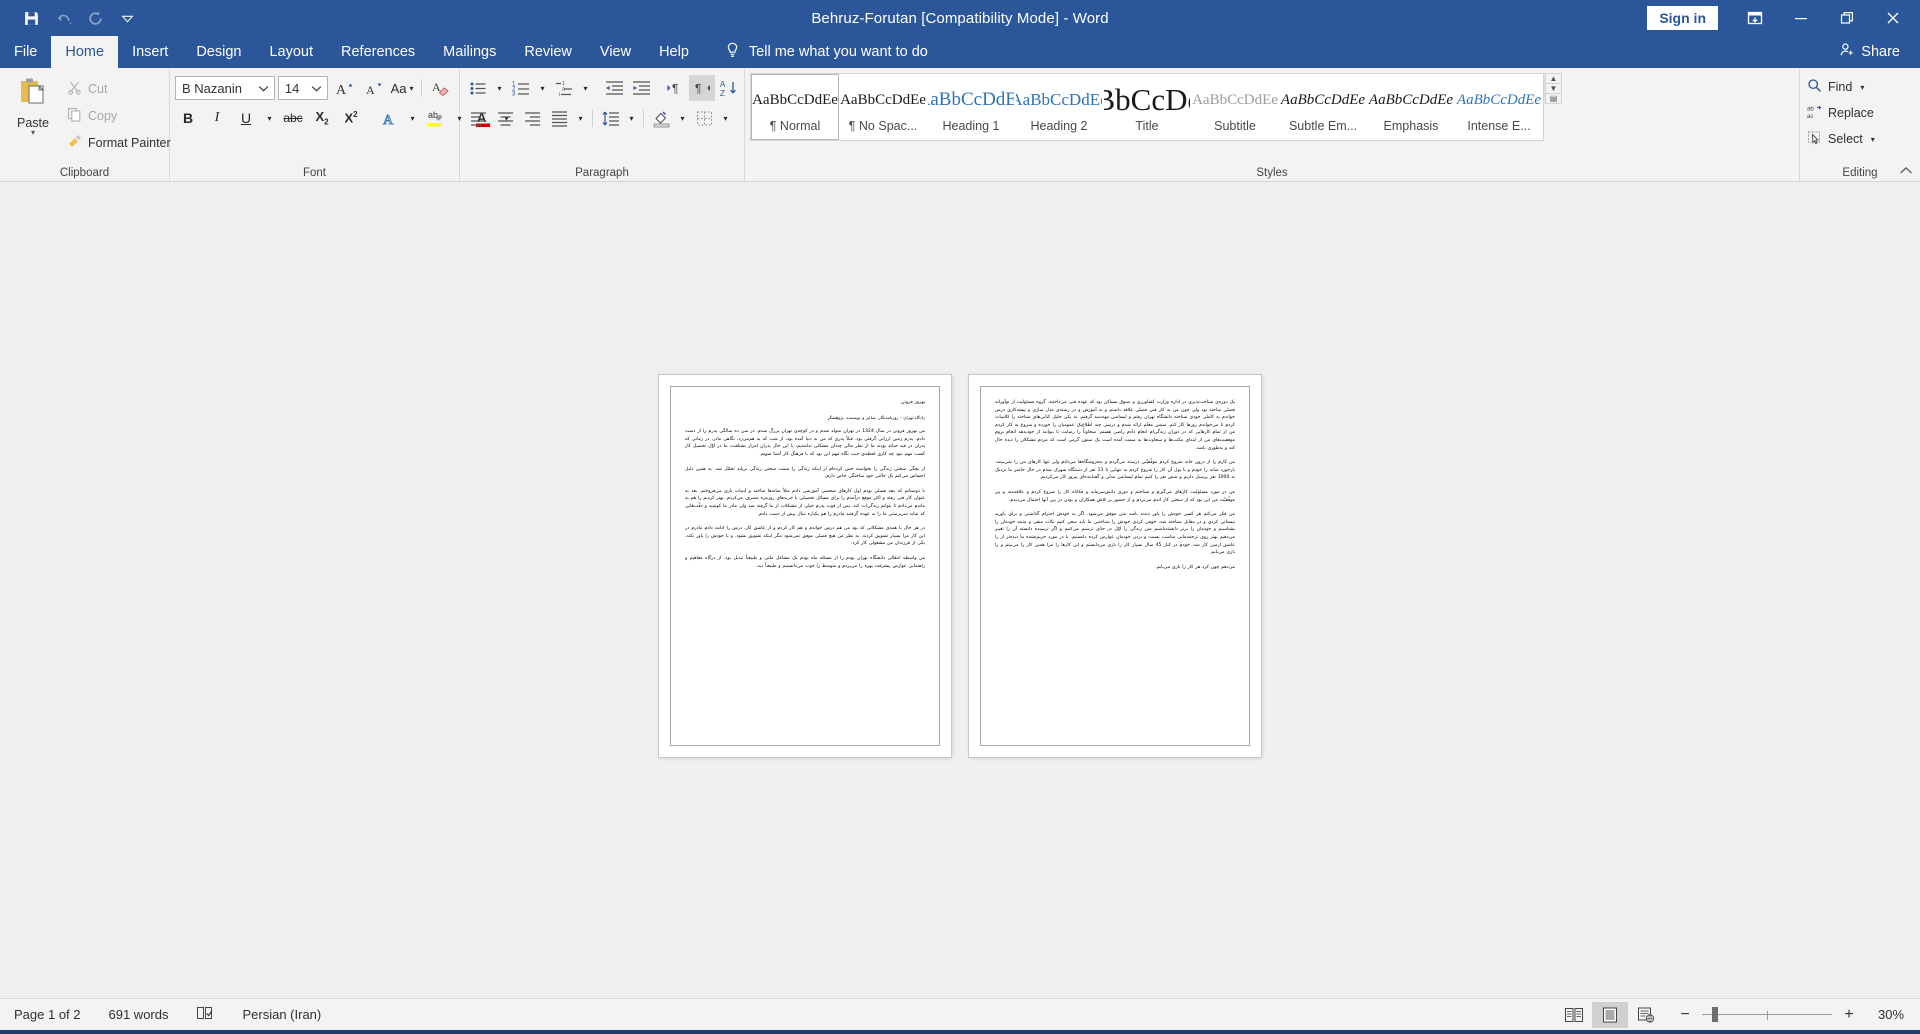 This screenshot has width=1920, height=1034. Describe the element at coordinates (293, 118) in the screenshot. I see `strikethrough-button: abc` at that location.